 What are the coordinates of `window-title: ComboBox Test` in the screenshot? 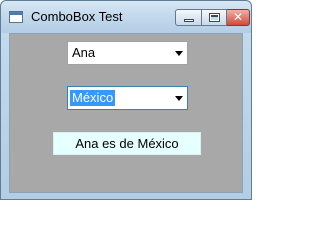 It's located at (77, 16).